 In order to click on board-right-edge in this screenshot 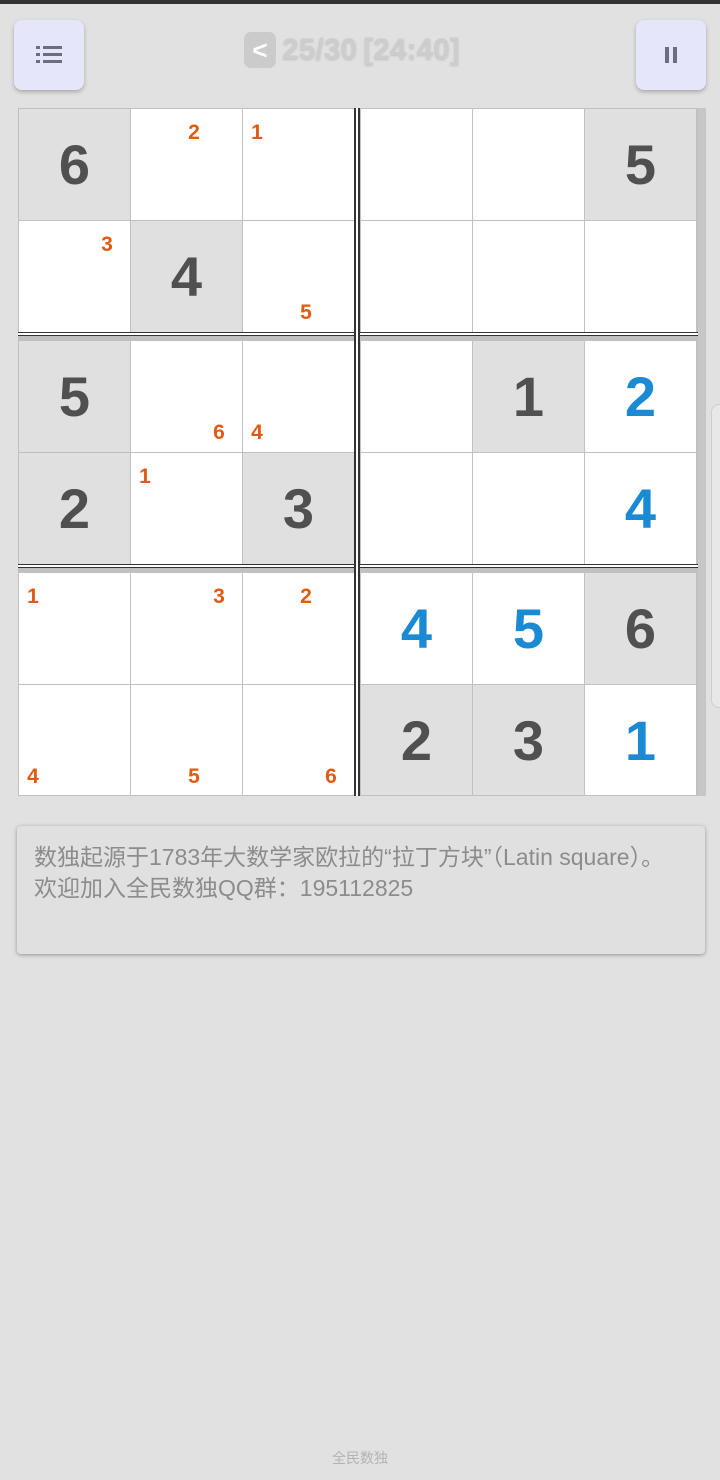, I will do `click(702, 452)`.